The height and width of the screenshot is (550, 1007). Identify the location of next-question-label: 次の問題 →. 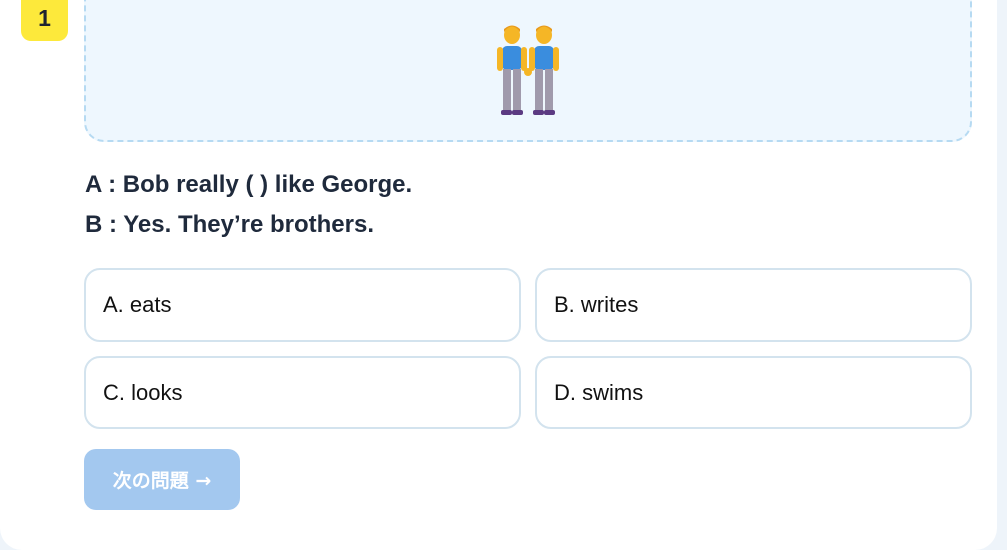
(162, 481).